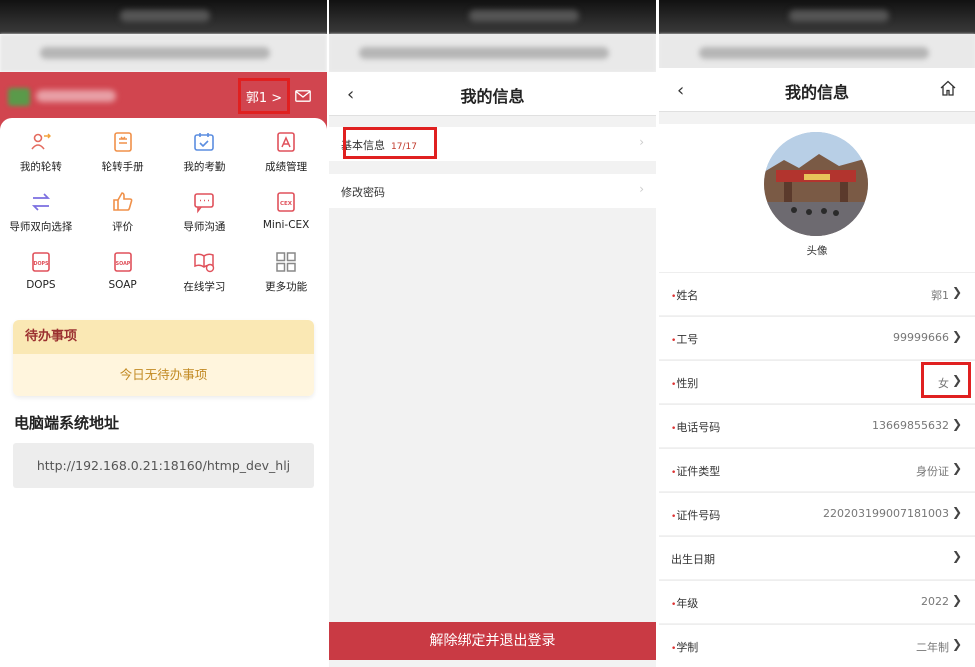  I want to click on cex-form-icon: CEX, so click(286, 202).